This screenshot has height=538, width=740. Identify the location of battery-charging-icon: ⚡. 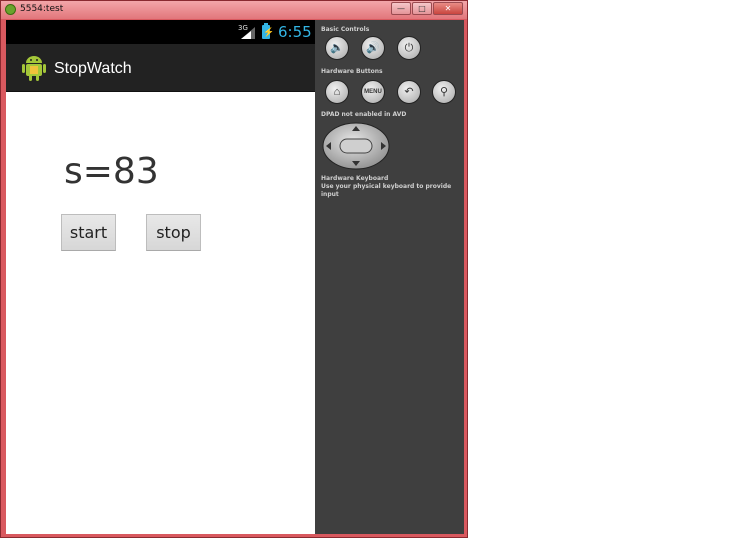
(268, 31).